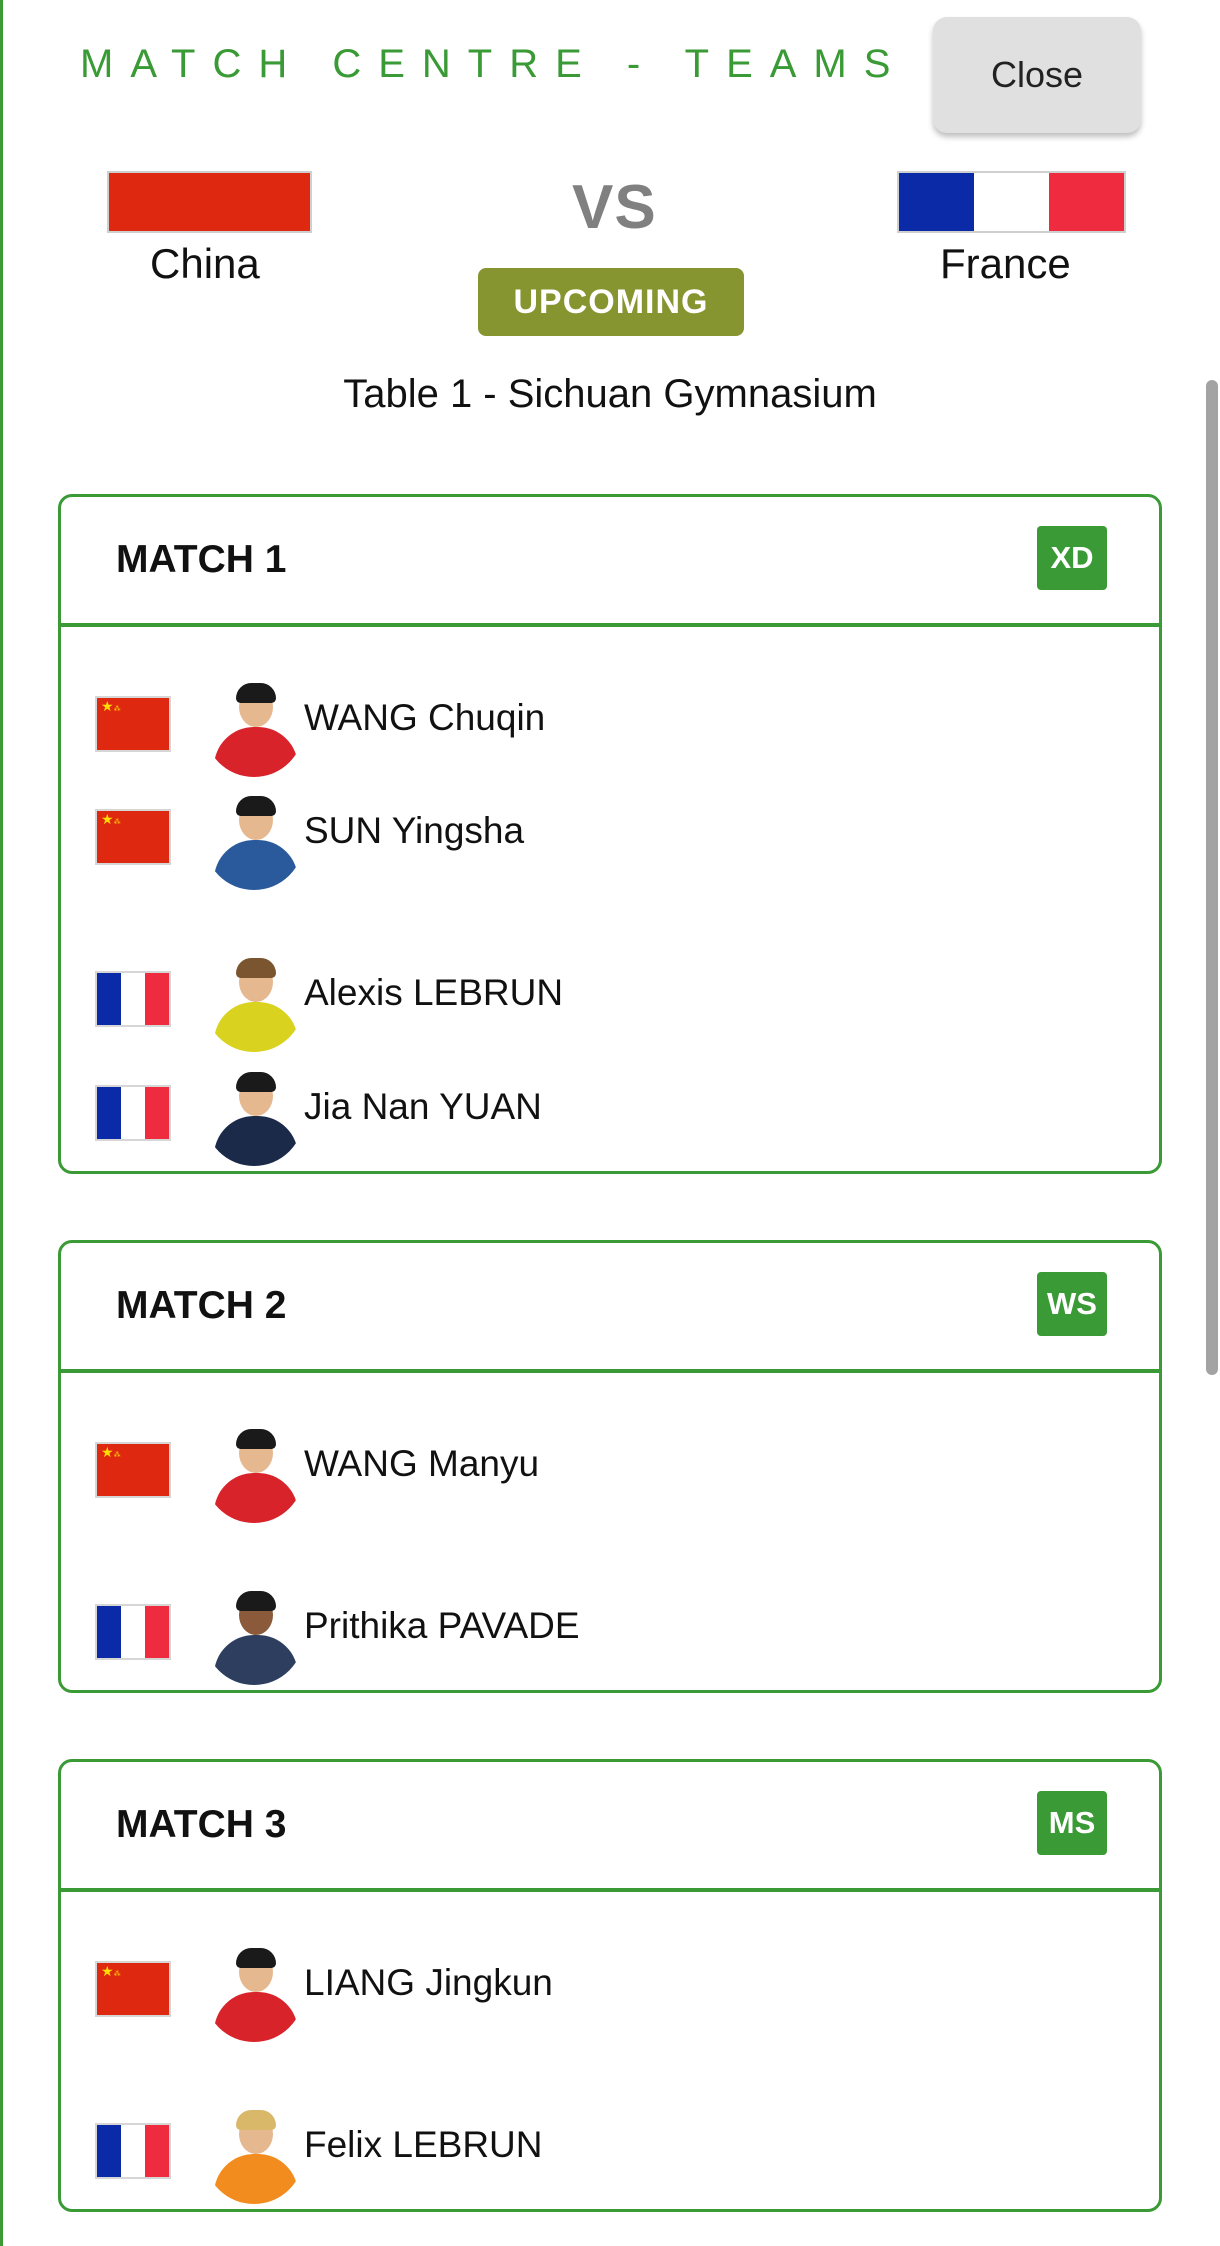 The image size is (1220, 2246). What do you see at coordinates (425, 717) in the screenshot?
I see `player-name: WANG Chuqin` at bounding box center [425, 717].